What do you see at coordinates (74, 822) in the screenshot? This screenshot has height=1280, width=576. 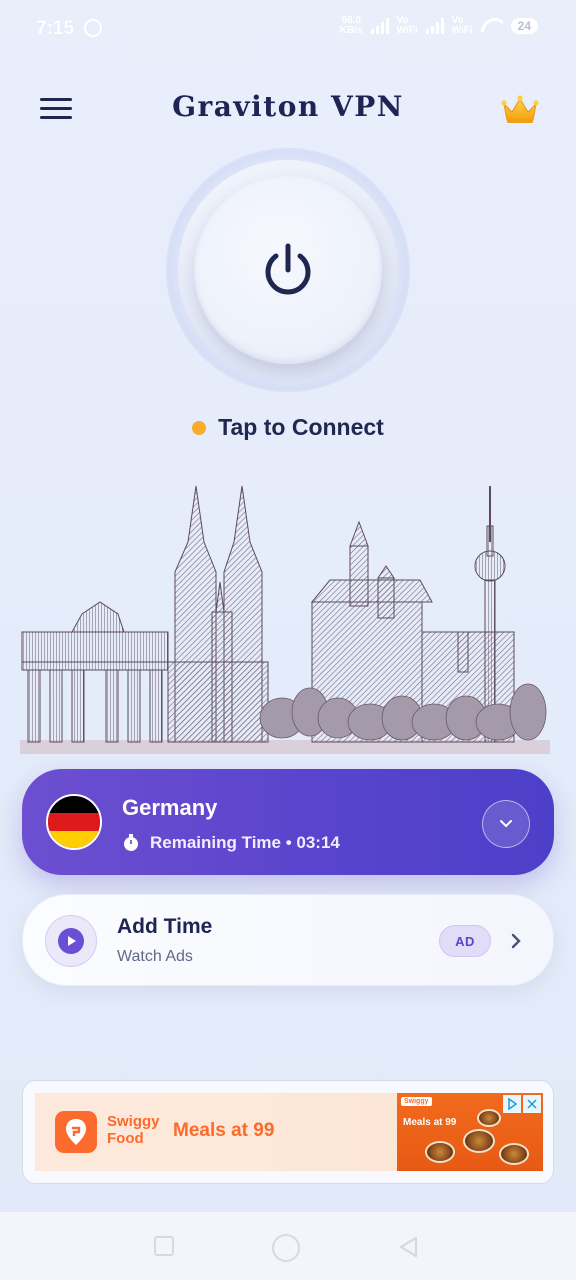 I see `germany-flag-icon` at bounding box center [74, 822].